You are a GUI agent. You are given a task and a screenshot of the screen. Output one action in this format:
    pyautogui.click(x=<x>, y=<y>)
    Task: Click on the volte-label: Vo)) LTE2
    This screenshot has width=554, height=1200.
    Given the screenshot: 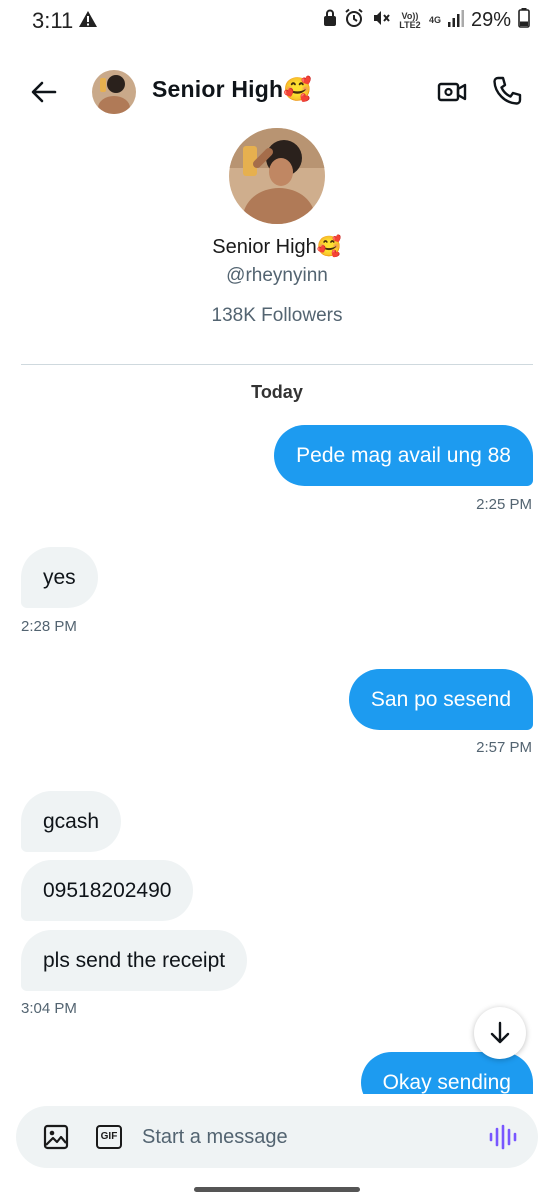 What is the action you would take?
    pyautogui.click(x=410, y=20)
    